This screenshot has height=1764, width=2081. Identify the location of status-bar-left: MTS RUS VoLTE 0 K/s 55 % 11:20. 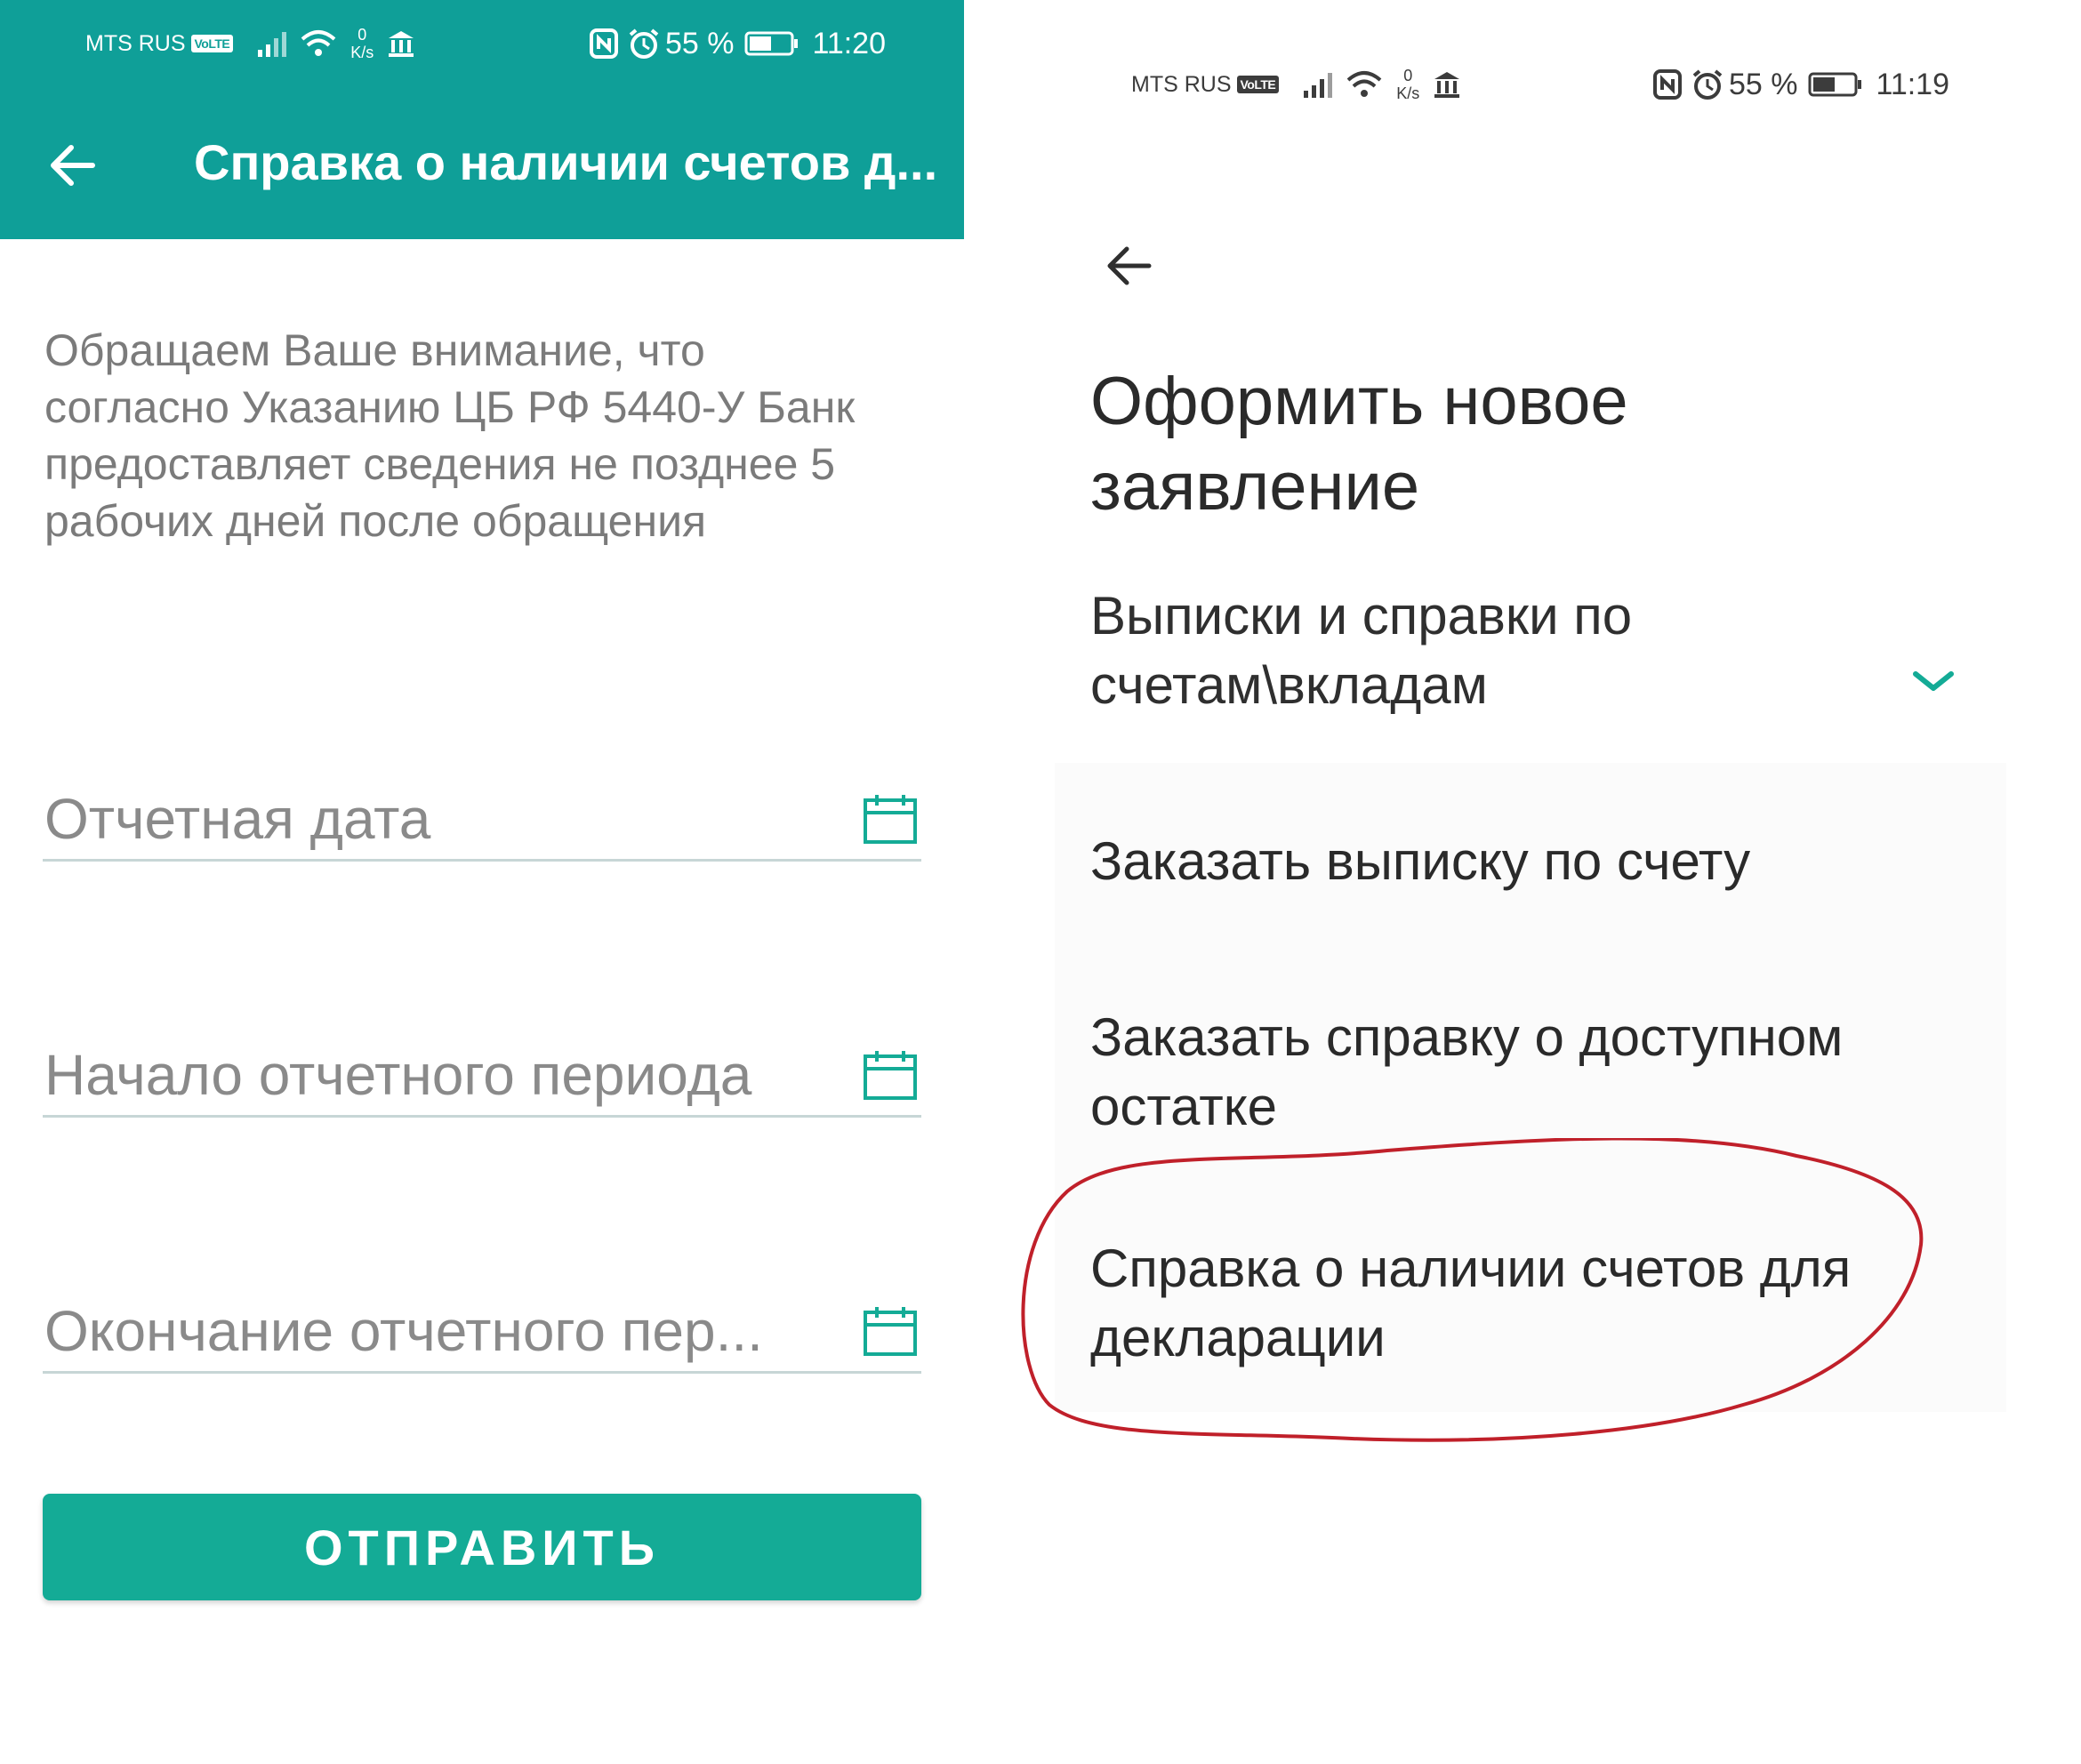
(485, 44).